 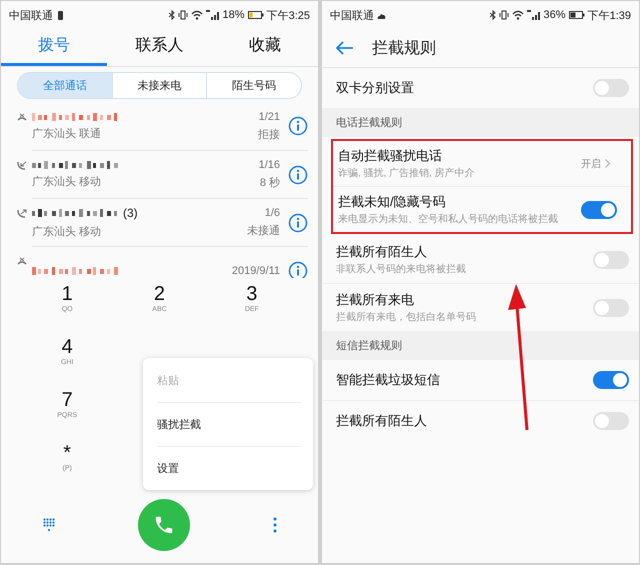 I want to click on setting-description: 来电显示为未知、空号和私人号码的电话将被拦截, so click(x=448, y=219).